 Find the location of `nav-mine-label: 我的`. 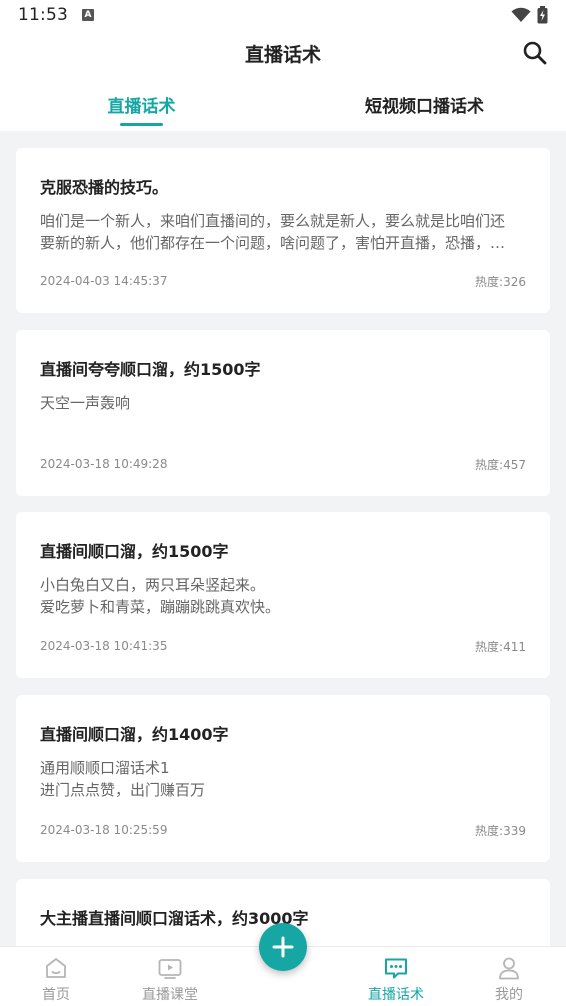

nav-mine-label: 我的 is located at coordinates (509, 995).